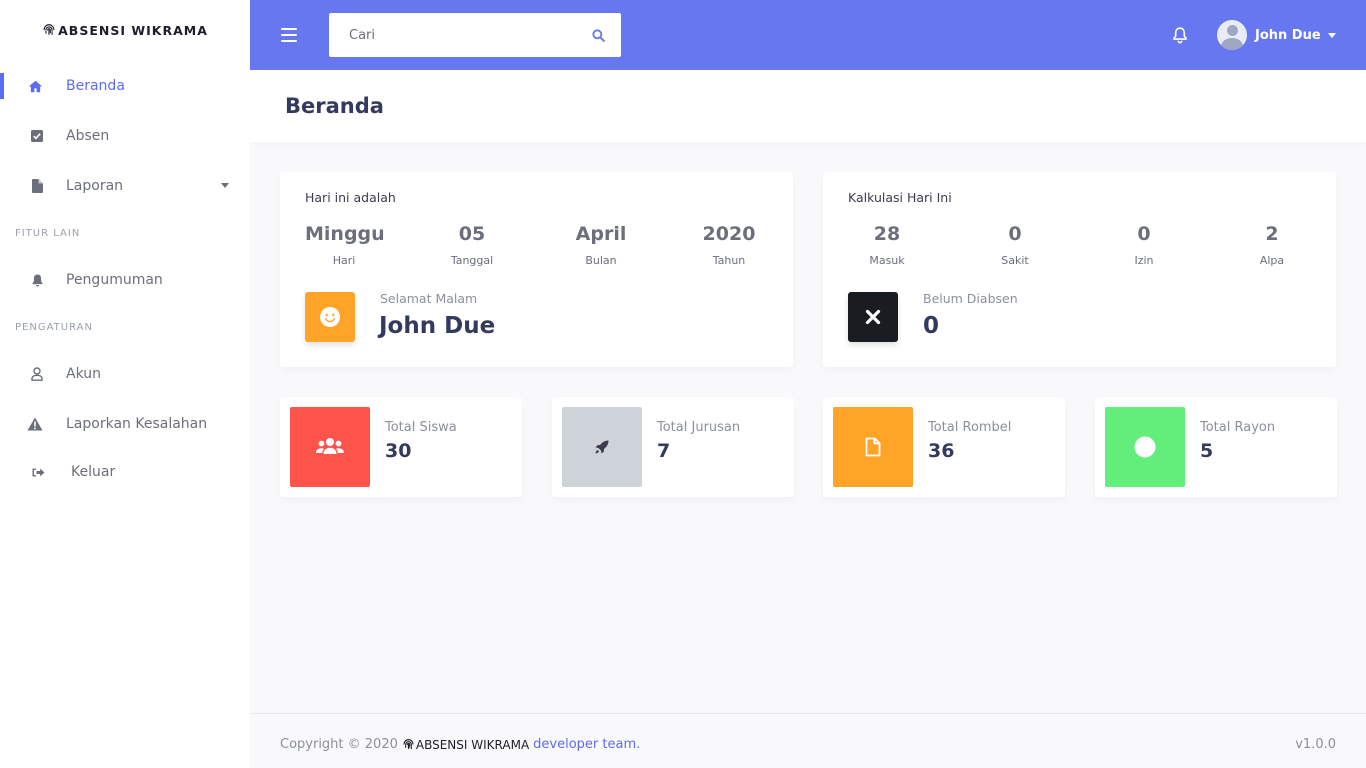 Image resolution: width=1366 pixels, height=768 pixels. I want to click on sign-out-icon, so click(38, 472).